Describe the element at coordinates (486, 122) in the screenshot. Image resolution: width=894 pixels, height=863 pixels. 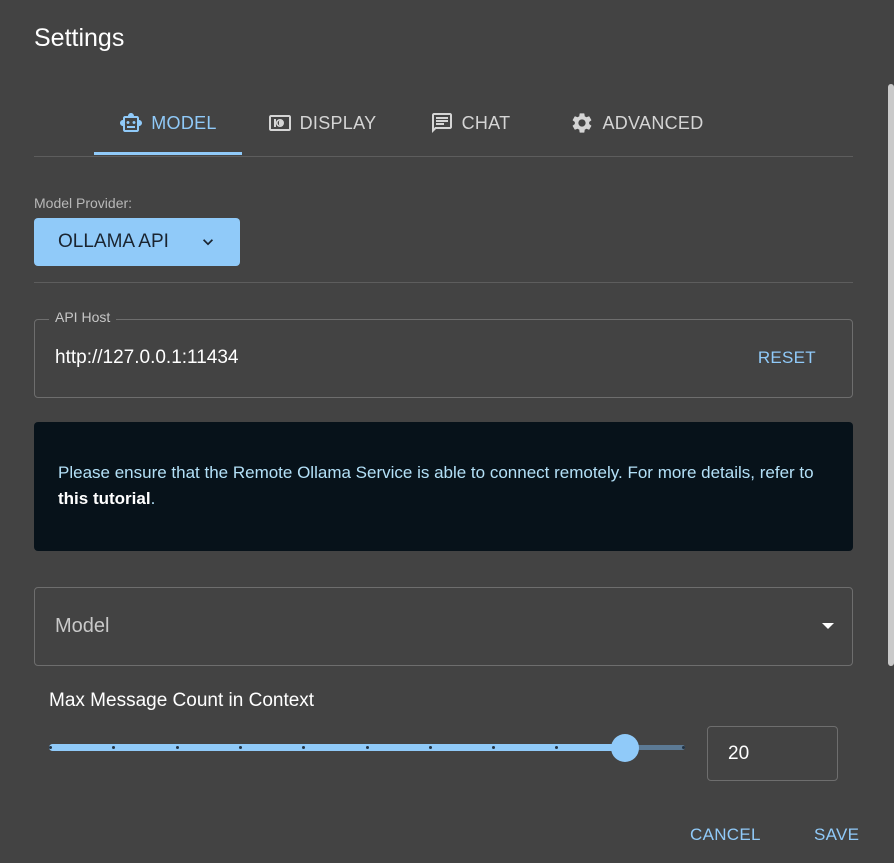
I see `tab-chat-label: CHAT` at that location.